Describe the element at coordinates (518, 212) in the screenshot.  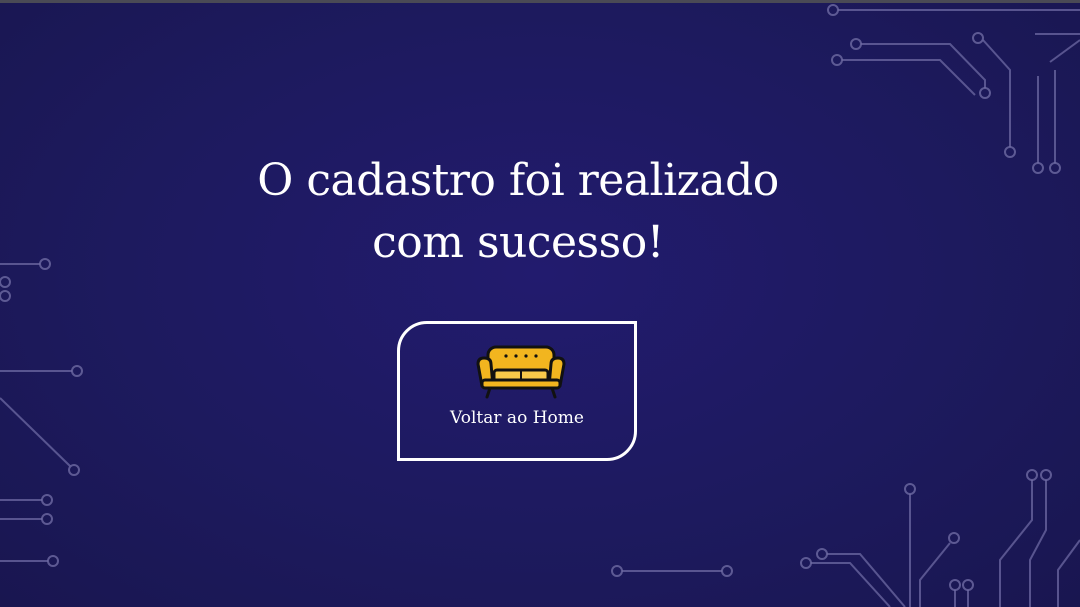
I see `success-message: O cadastro foi realizado com sucesso!` at that location.